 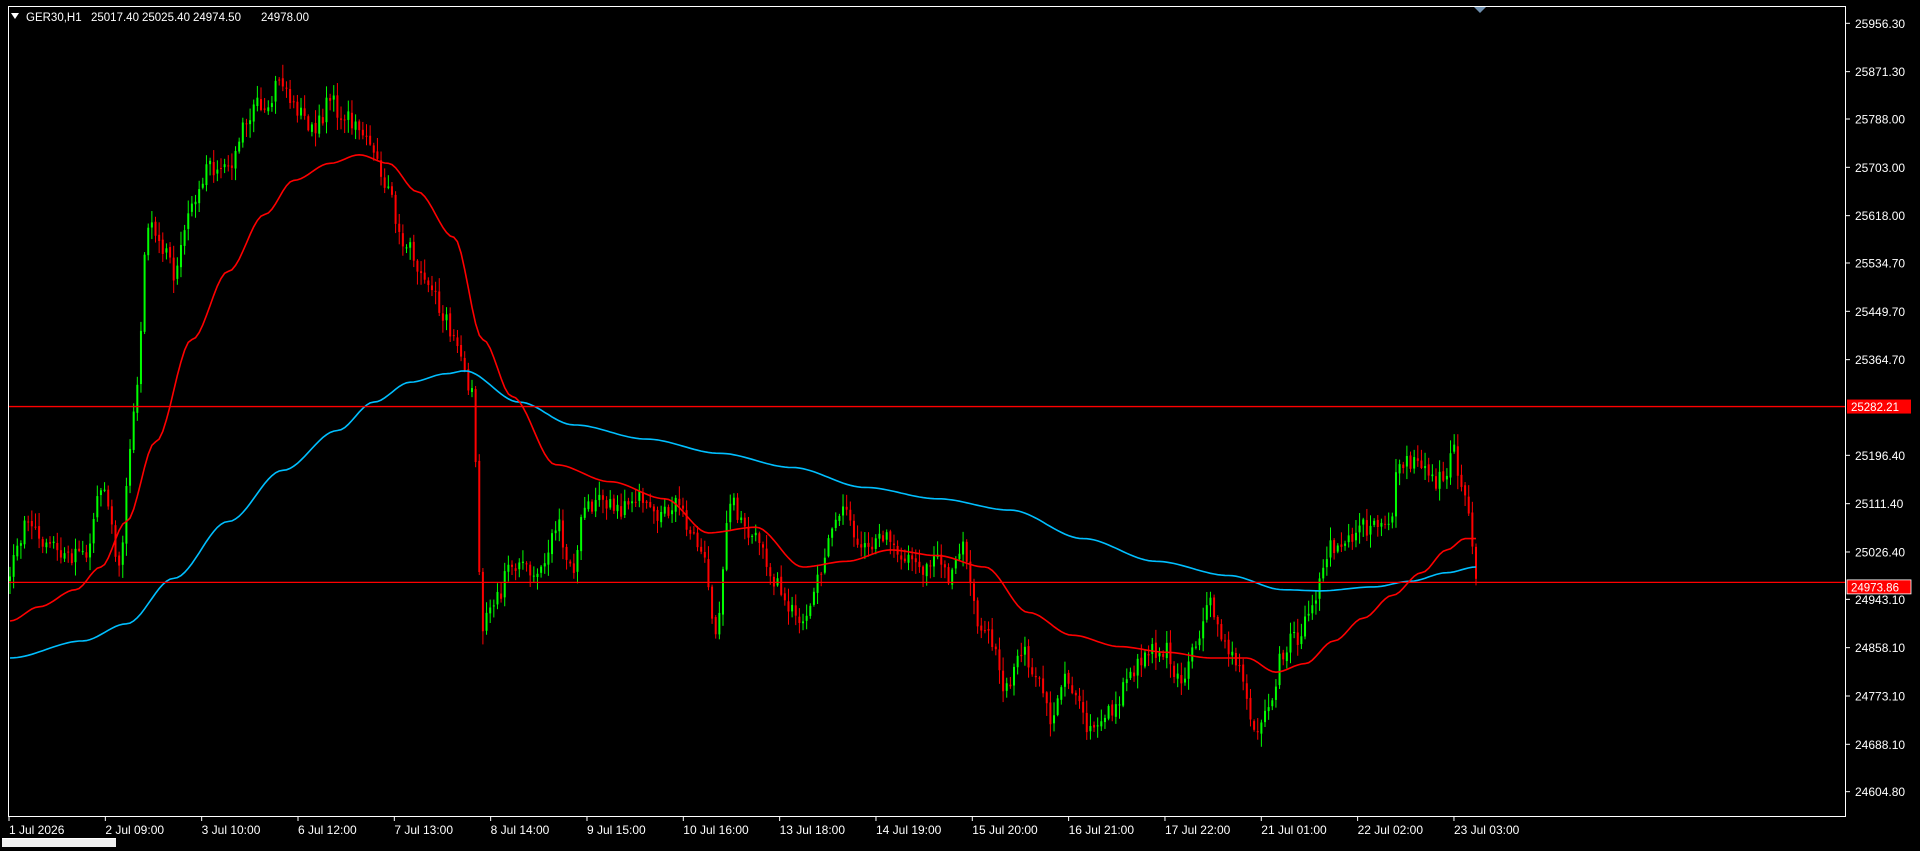 I want to click on time-tick-label: 21 Jul 01:00, so click(x=1294, y=830).